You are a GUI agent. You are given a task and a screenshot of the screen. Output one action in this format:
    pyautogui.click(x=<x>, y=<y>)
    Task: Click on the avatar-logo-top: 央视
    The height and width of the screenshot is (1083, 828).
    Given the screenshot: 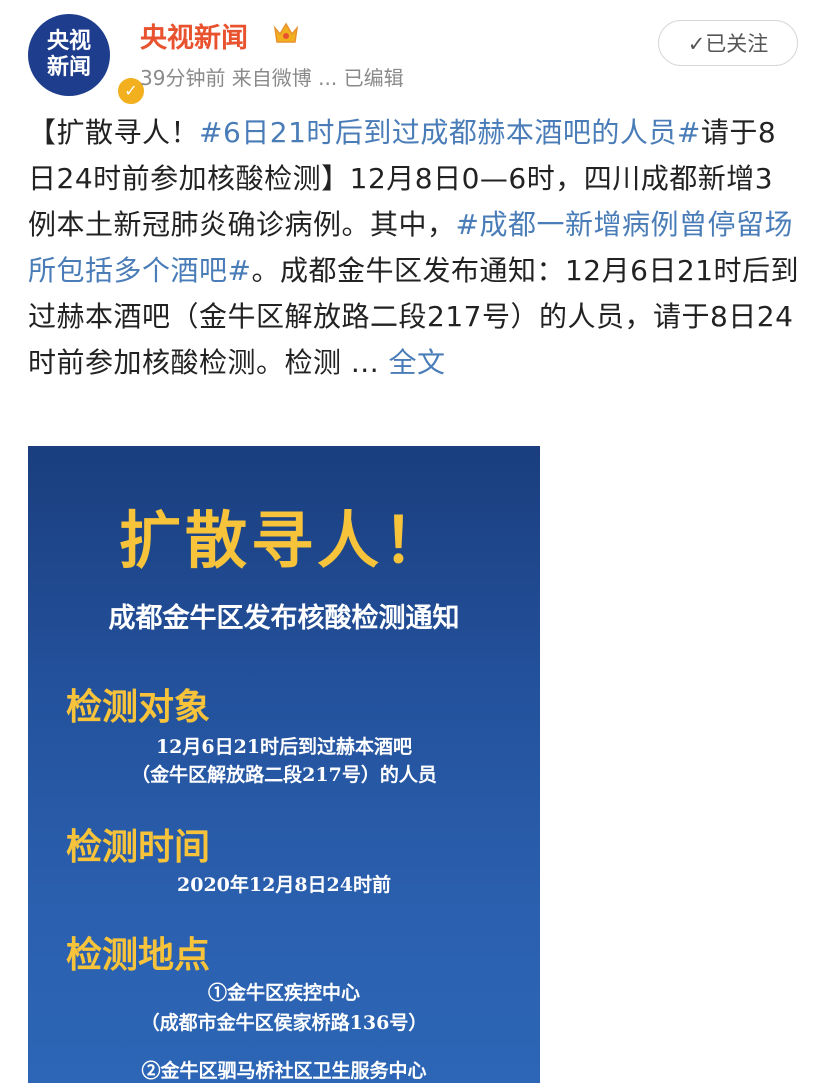 What is the action you would take?
    pyautogui.click(x=68, y=41)
    